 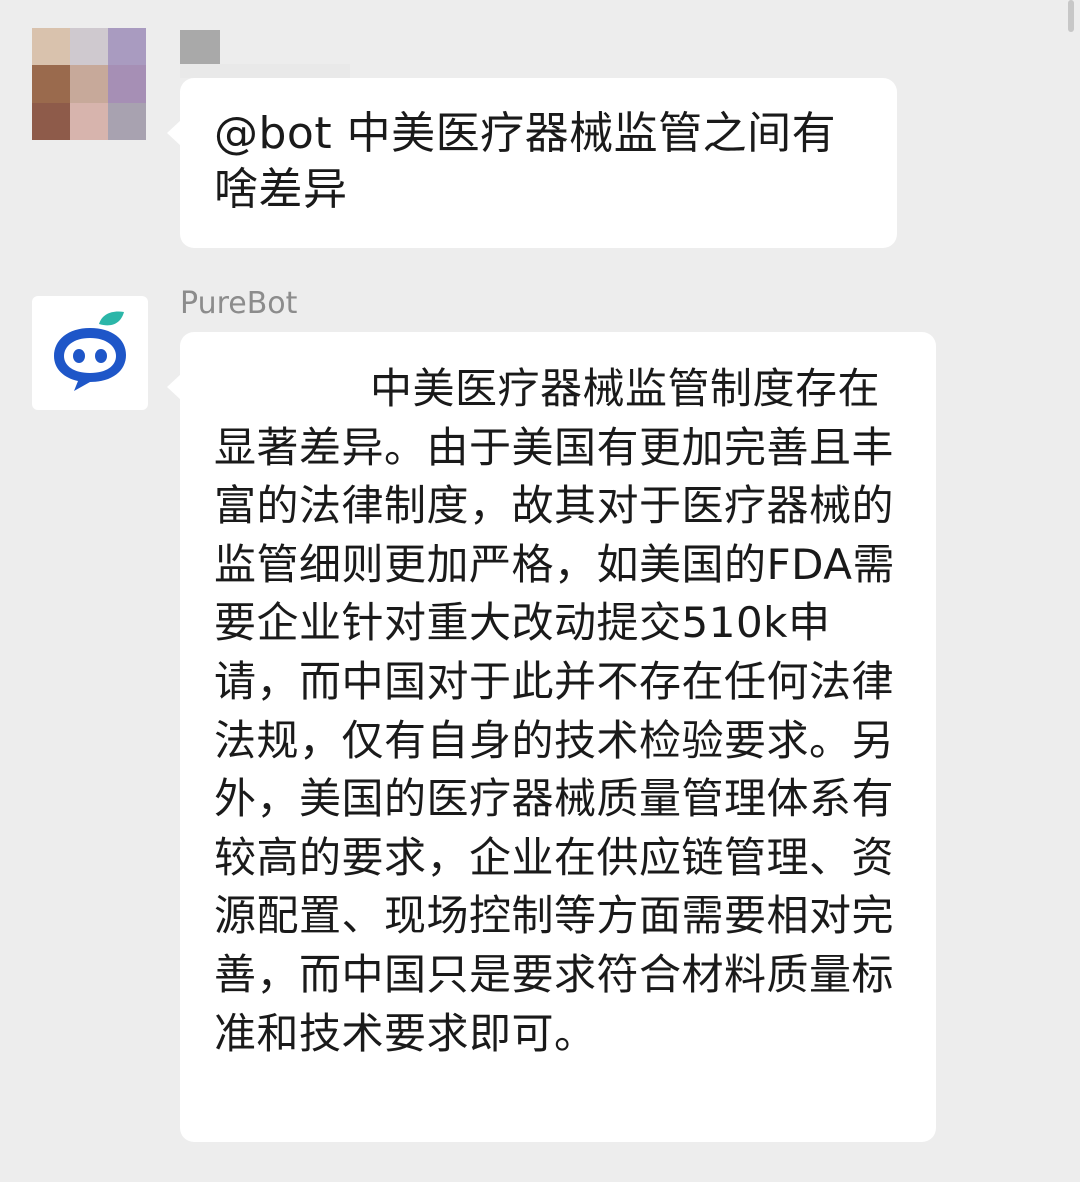 I want to click on scrollbar, so click(x=1071, y=16).